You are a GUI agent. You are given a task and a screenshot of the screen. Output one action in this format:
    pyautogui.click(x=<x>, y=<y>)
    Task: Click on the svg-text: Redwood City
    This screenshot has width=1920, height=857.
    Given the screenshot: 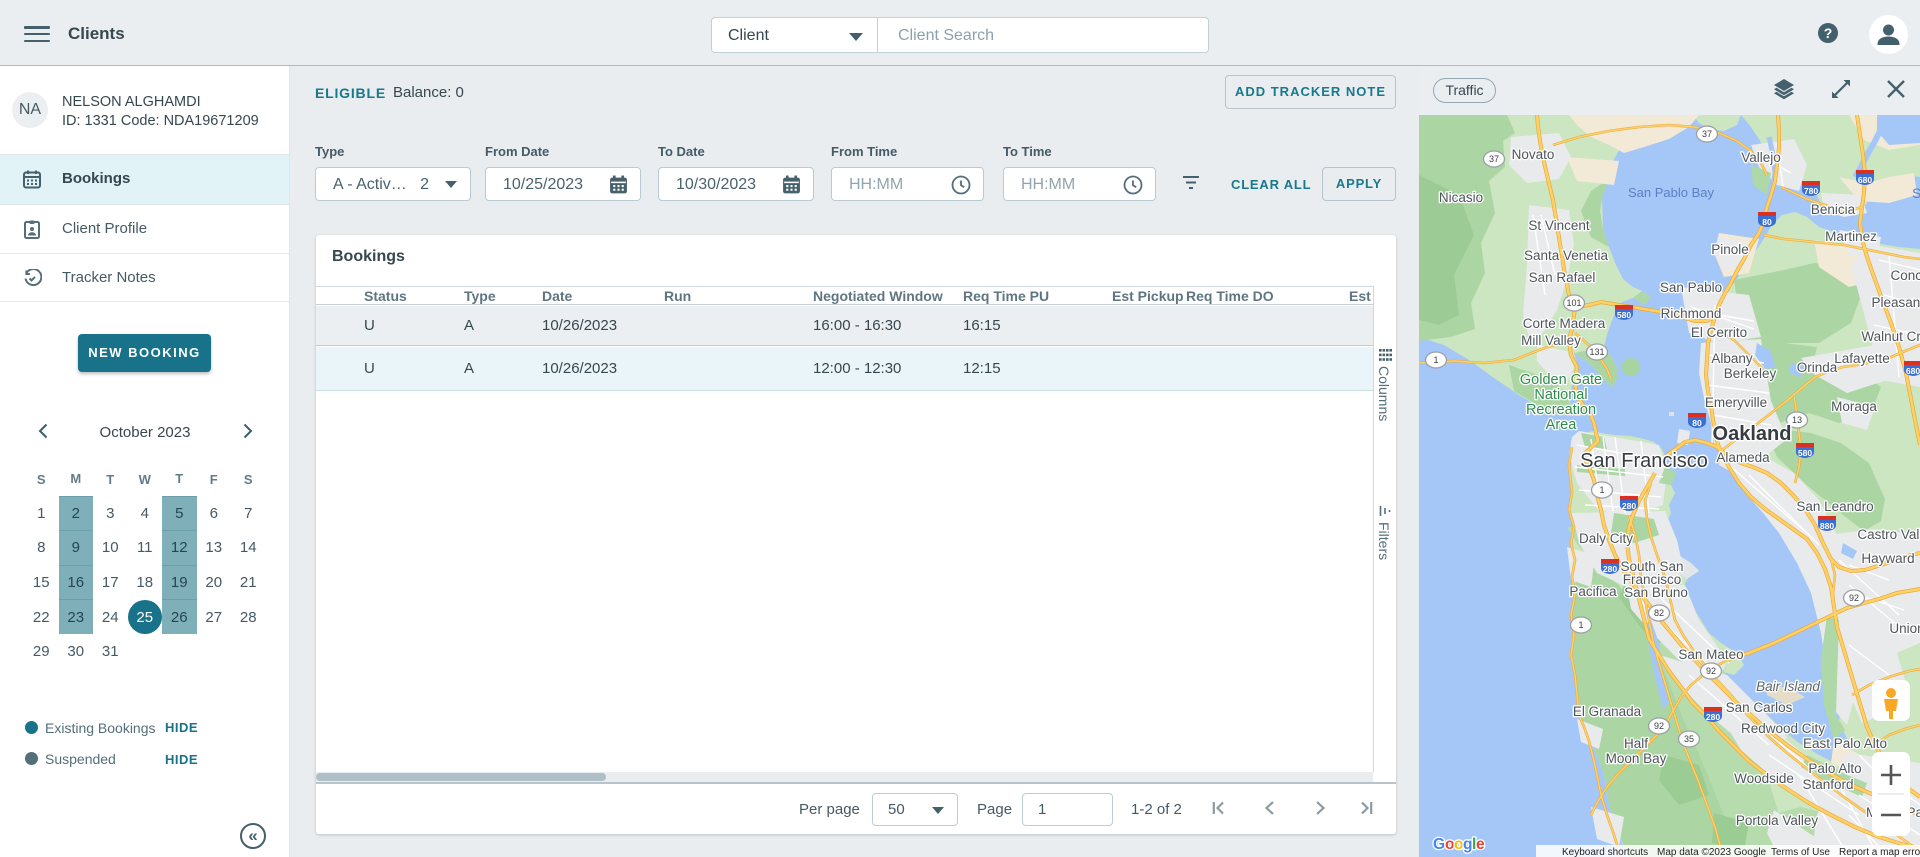 What is the action you would take?
    pyautogui.click(x=1783, y=728)
    